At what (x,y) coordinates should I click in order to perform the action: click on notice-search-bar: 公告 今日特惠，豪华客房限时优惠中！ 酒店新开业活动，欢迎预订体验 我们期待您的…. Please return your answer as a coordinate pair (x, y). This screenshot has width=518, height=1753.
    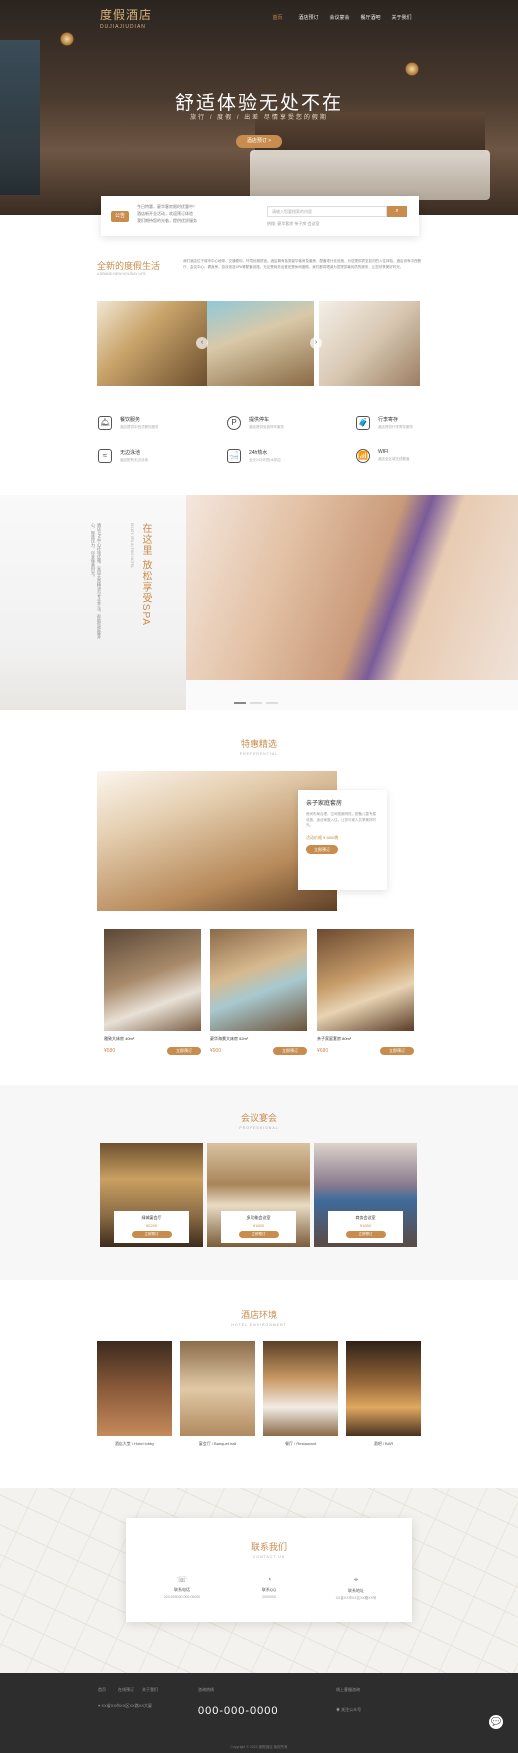
    Looking at the image, I should click on (260, 216).